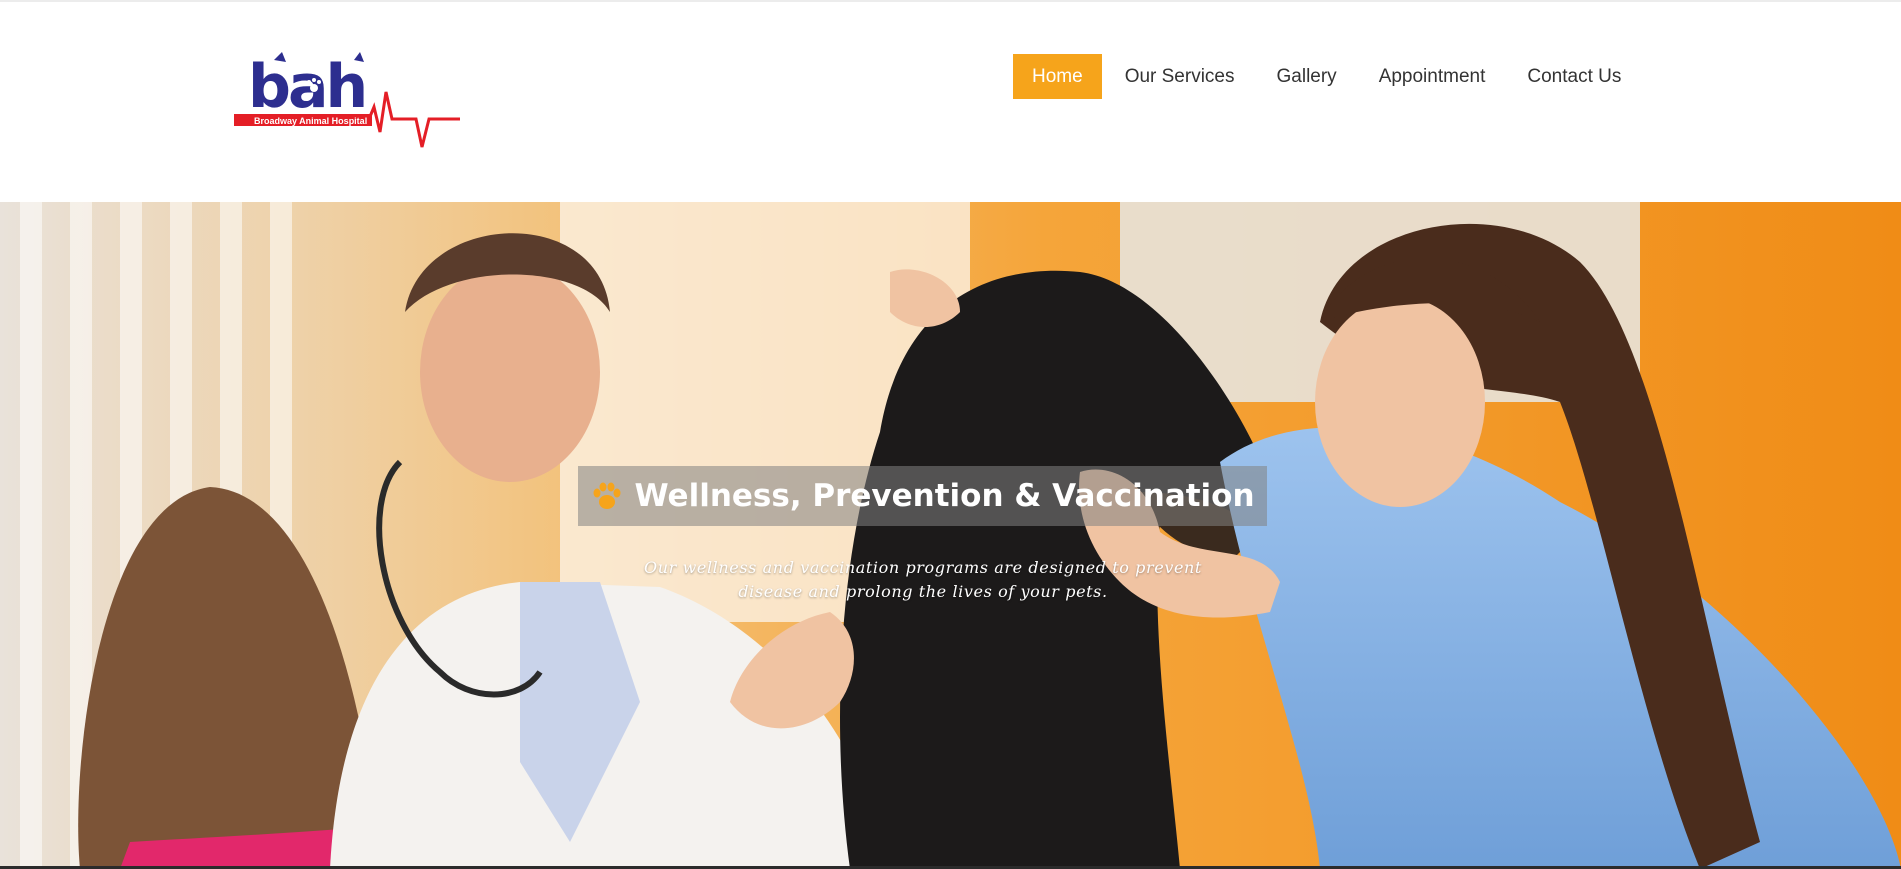 Image resolution: width=1901 pixels, height=869 pixels. I want to click on nav-appointment: Appointment, so click(1432, 76).